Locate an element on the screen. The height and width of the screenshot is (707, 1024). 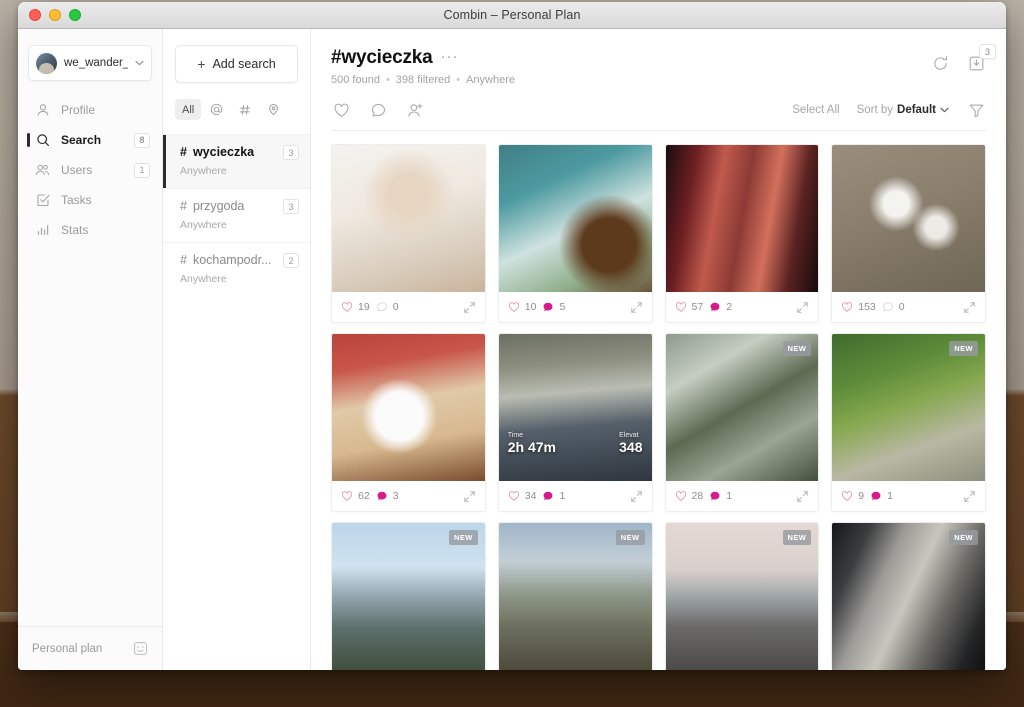
sidebar-item-users: Users 1 is located at coordinates (90, 170).